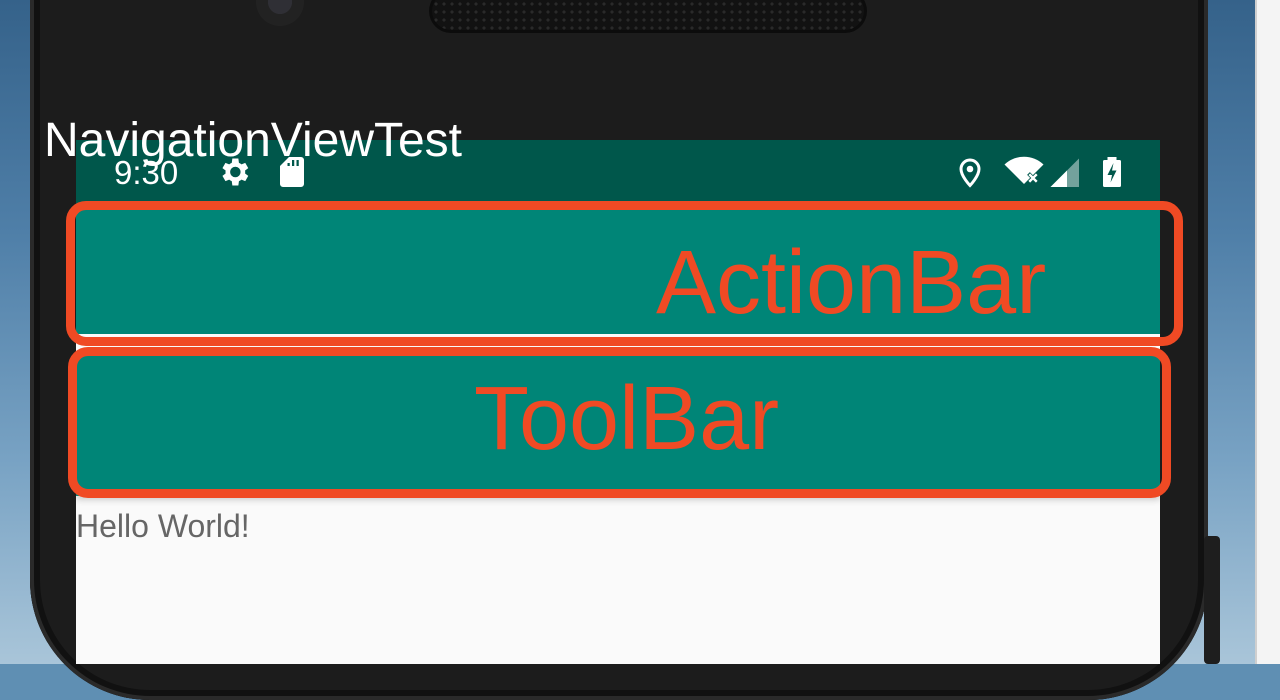 The height and width of the screenshot is (700, 1280). I want to click on hello-world-text: Hello World!, so click(163, 526).